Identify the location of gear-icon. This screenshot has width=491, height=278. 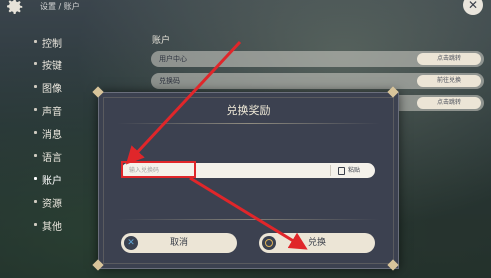
(15, 7).